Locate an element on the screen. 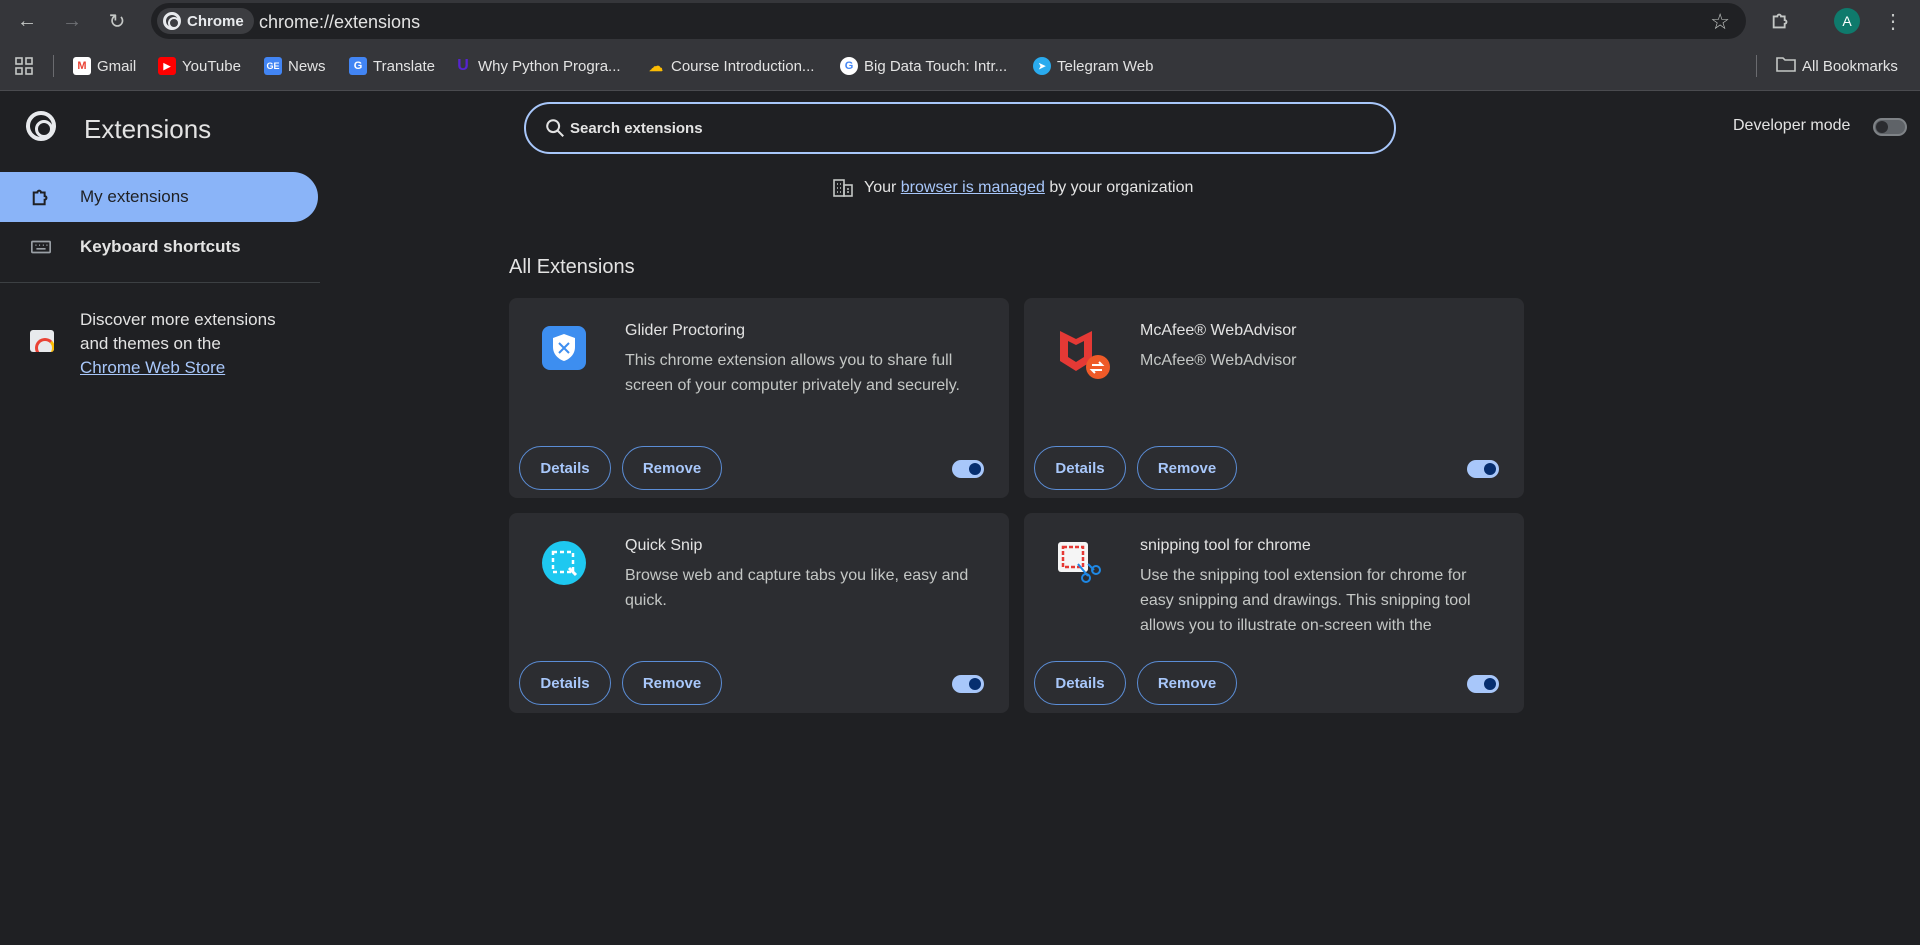 The width and height of the screenshot is (1920, 945). bookmark-news: GE News is located at coordinates (295, 66).